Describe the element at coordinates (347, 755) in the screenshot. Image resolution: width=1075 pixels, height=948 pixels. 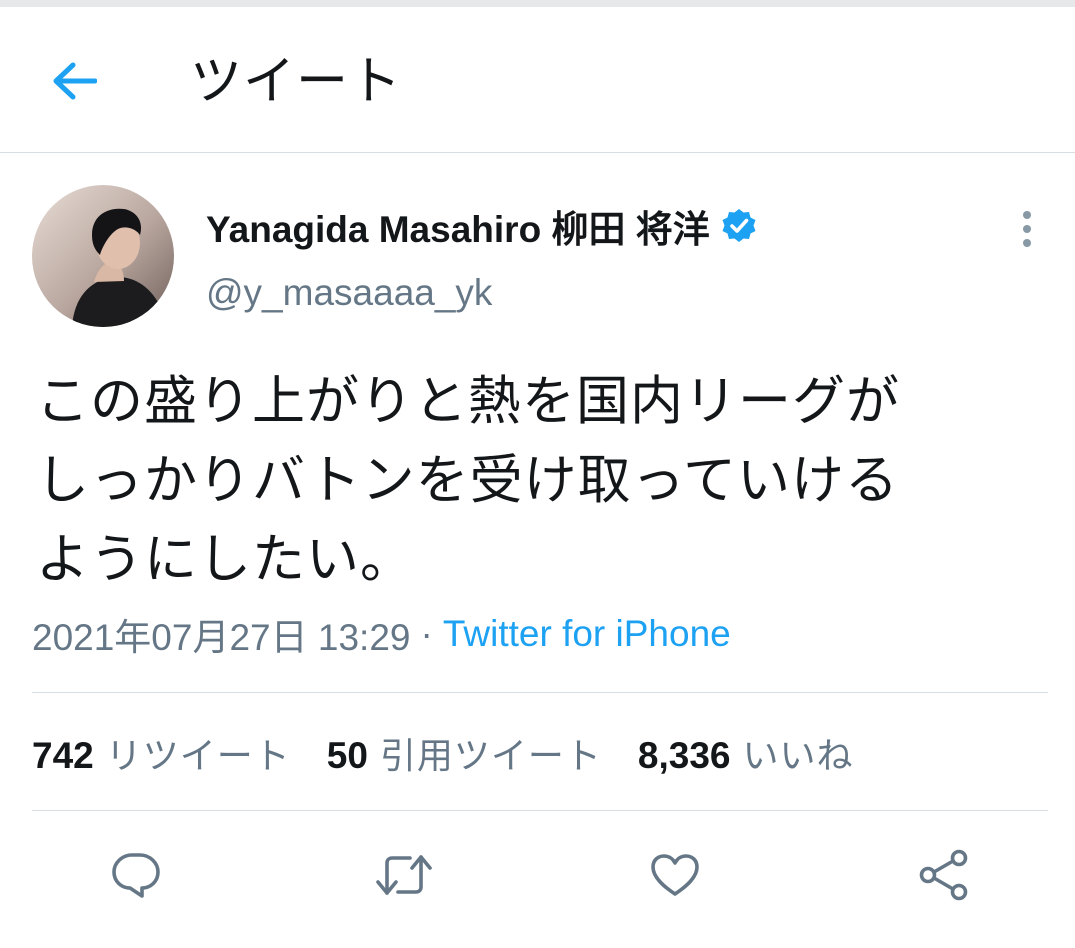
I see `quotes-count: 50` at that location.